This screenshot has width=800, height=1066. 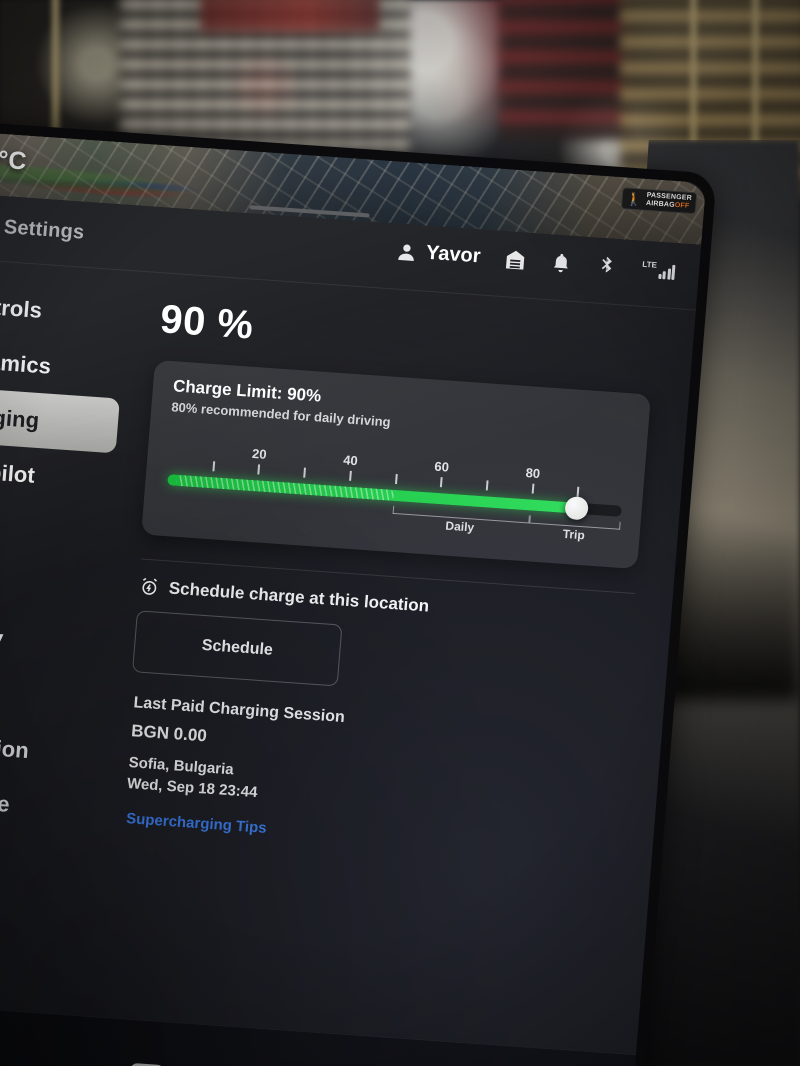 I want to click on profile-button: Yavor, so click(x=437, y=253).